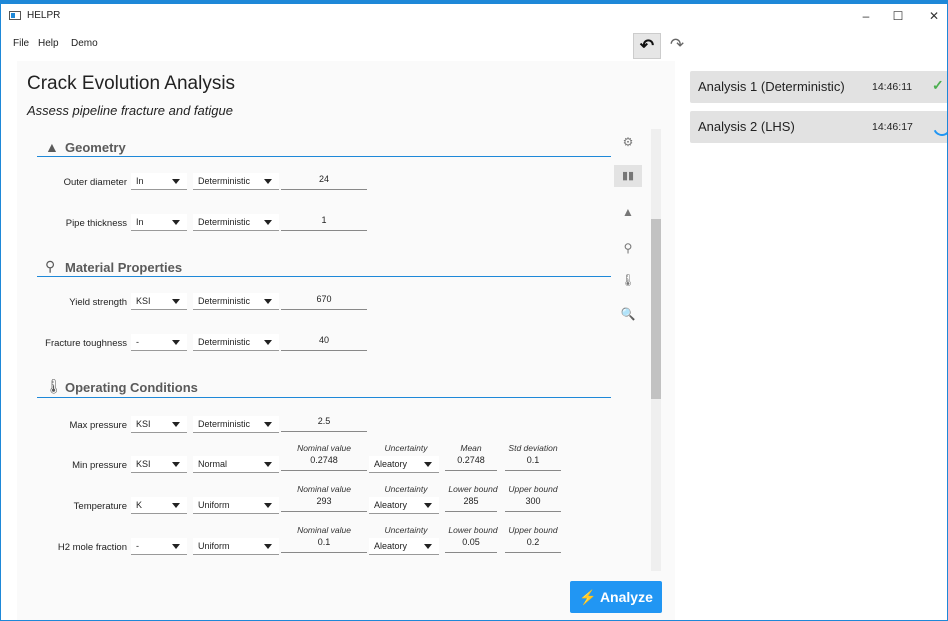 This screenshot has width=948, height=621. I want to click on window-title: HELPR, so click(44, 15).